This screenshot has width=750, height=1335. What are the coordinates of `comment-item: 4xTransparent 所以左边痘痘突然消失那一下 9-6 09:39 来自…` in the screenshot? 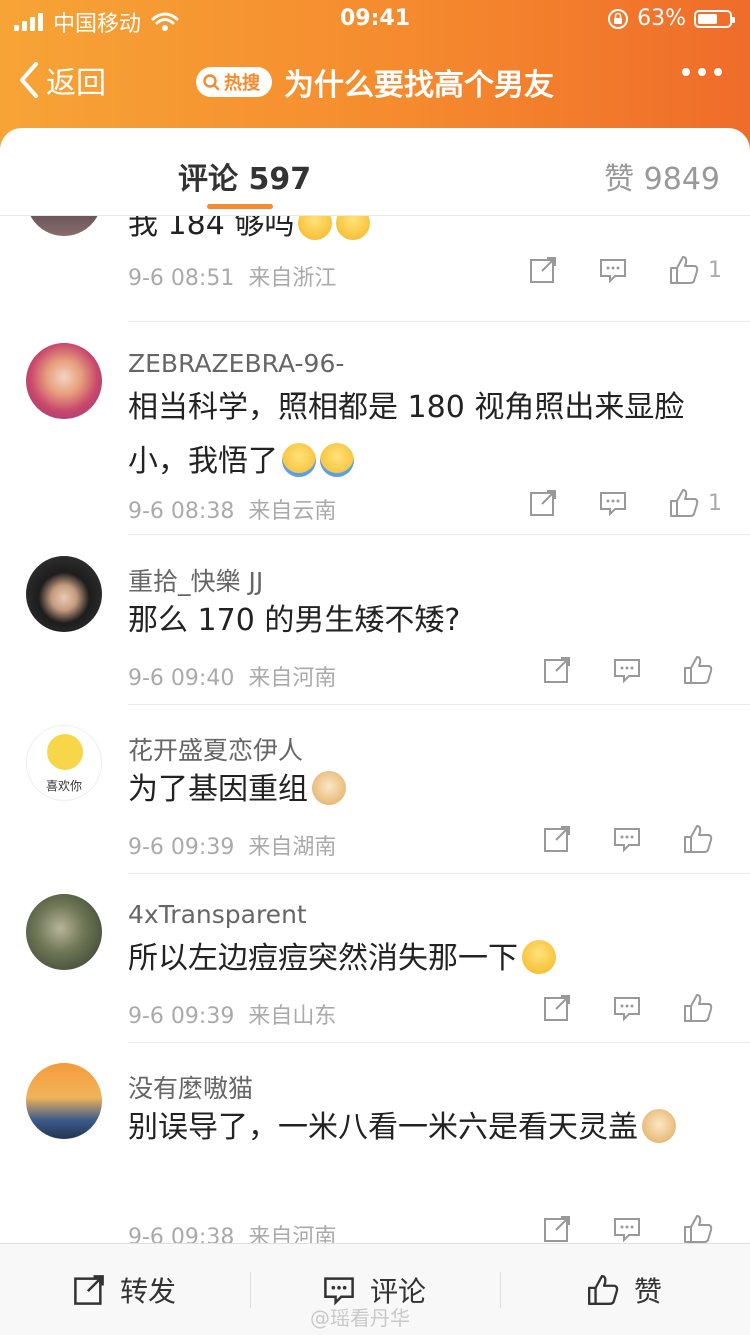 It's located at (375, 958).